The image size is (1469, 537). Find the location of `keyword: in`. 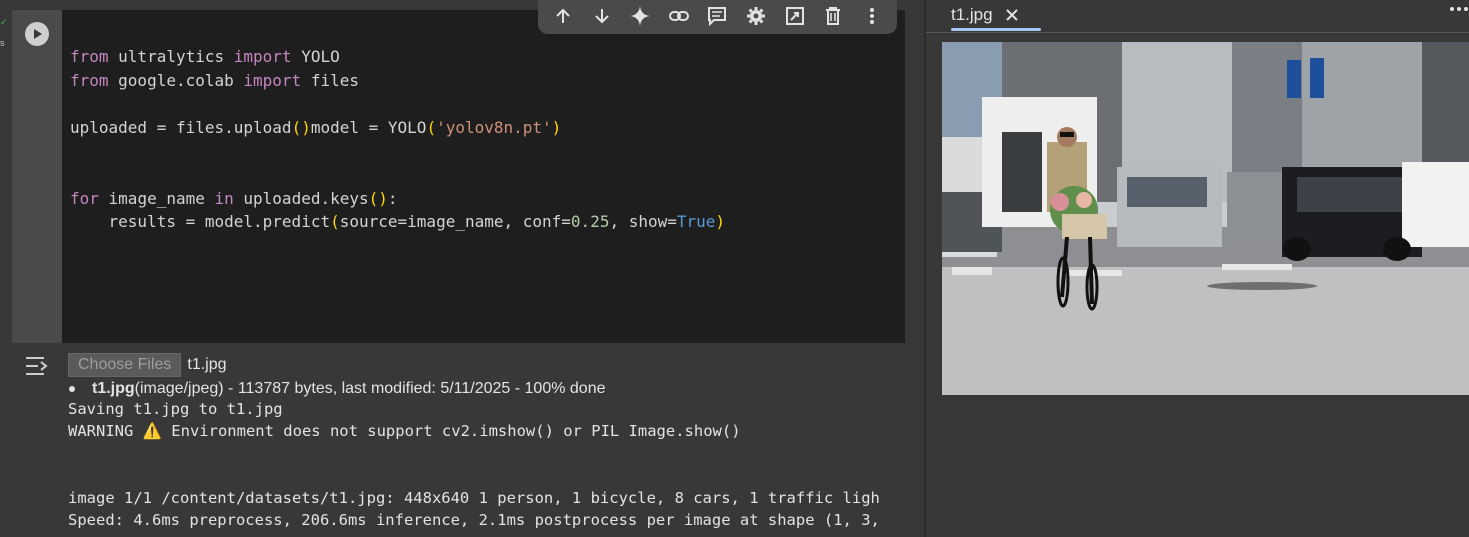

keyword: in is located at coordinates (224, 198).